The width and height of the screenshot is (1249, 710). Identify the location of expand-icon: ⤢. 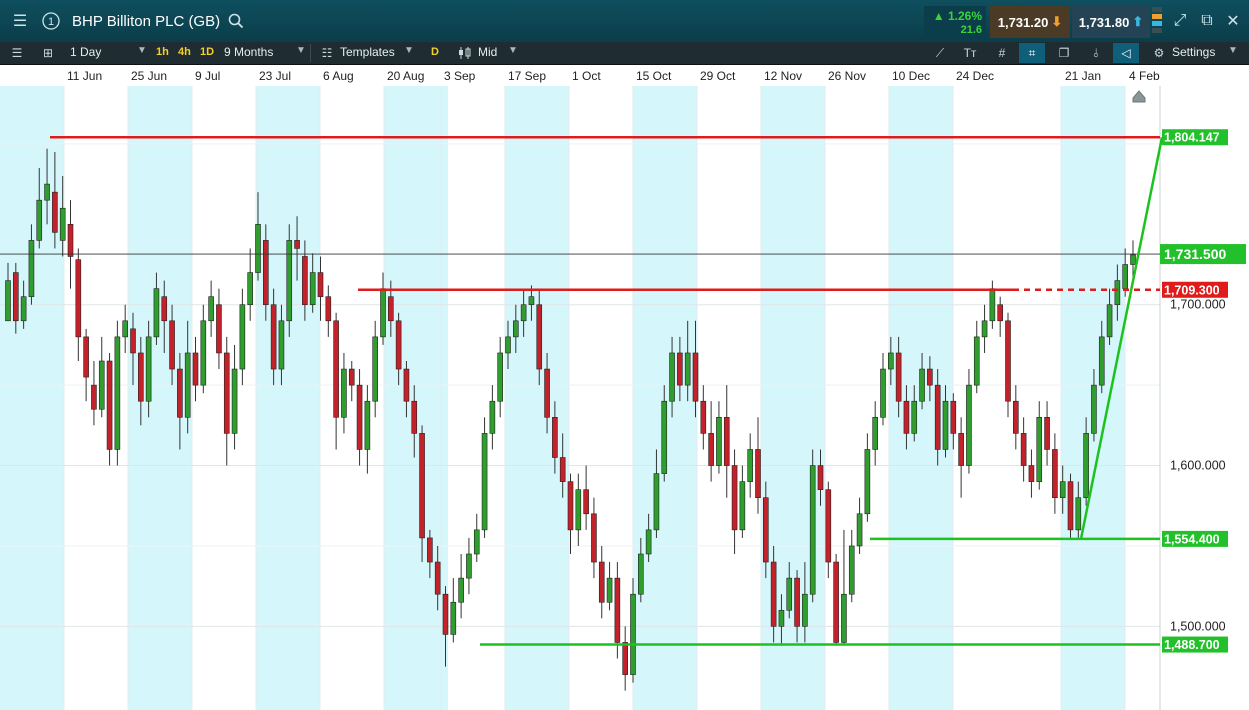
(1180, 21).